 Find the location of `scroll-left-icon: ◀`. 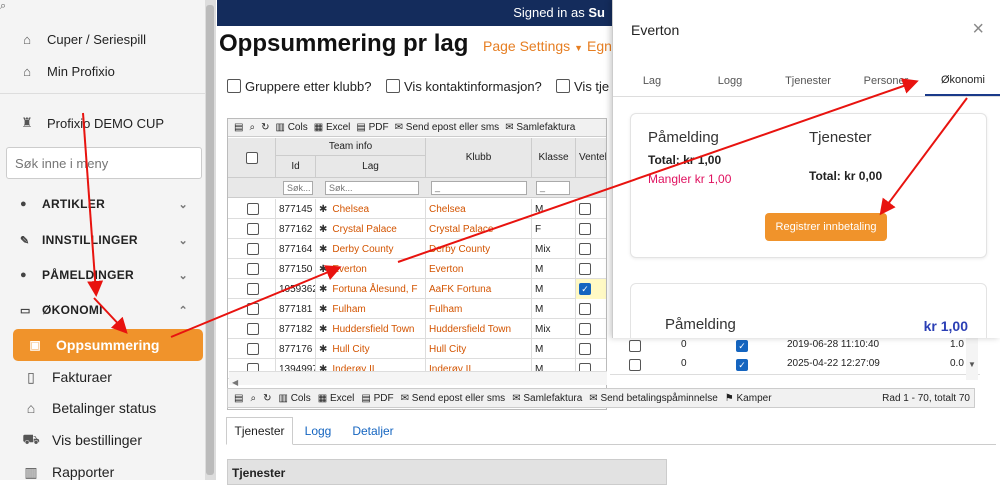

scroll-left-icon: ◀ is located at coordinates (235, 382).